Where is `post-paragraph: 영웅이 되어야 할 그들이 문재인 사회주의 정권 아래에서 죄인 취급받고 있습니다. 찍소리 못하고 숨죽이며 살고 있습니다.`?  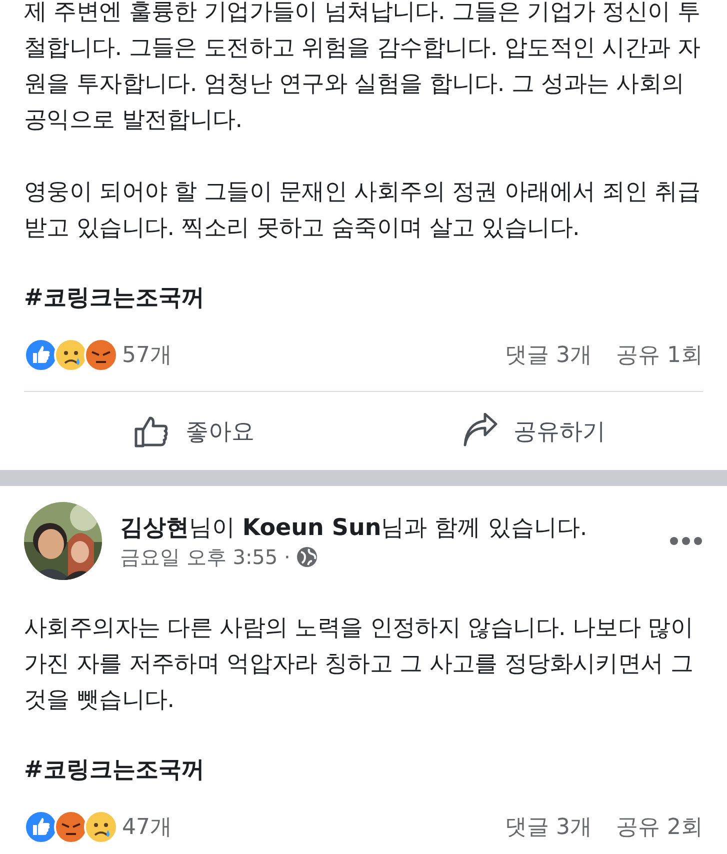 post-paragraph: 영웅이 되어야 할 그들이 문재인 사회주의 정권 아래에서 죄인 취급받고 있습니다. 찍소리 못하고 숨죽이며 살고 있습니다. is located at coordinates (362, 210).